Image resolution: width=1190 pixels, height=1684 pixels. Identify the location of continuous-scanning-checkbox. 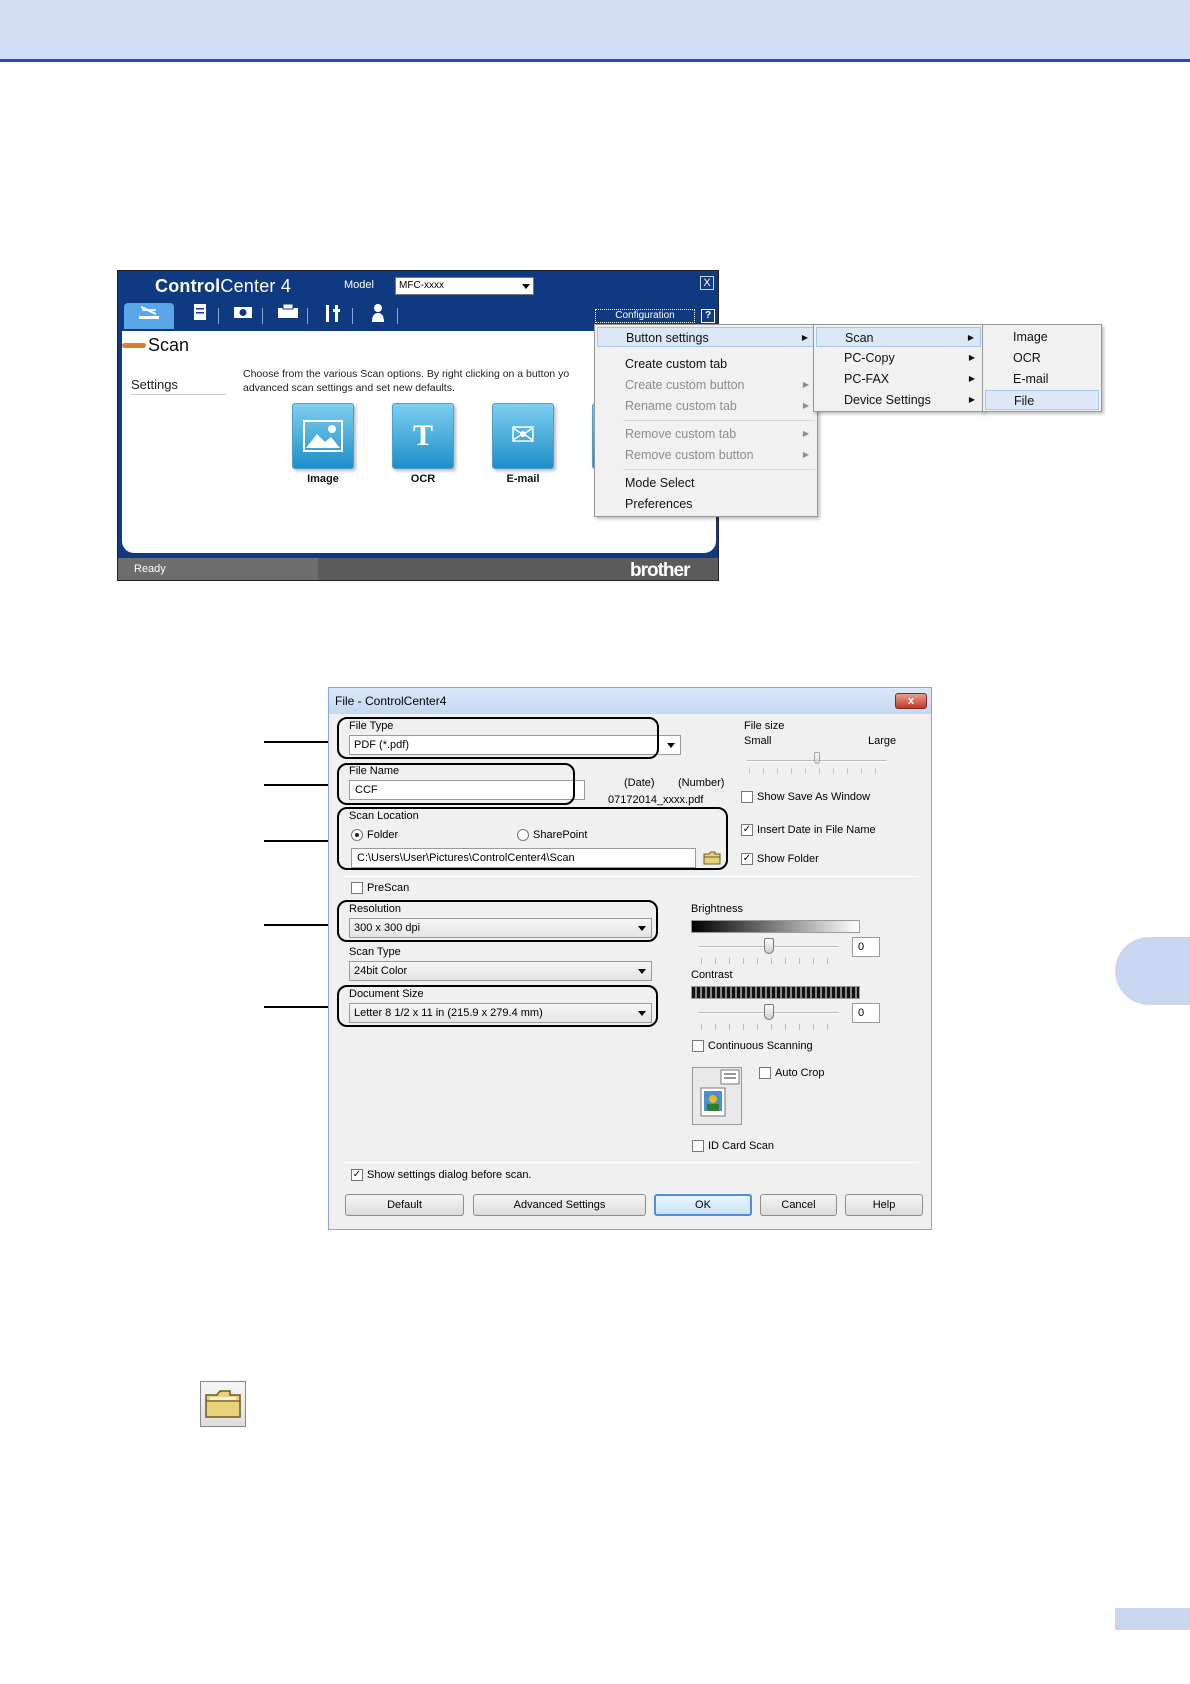
(698, 1046).